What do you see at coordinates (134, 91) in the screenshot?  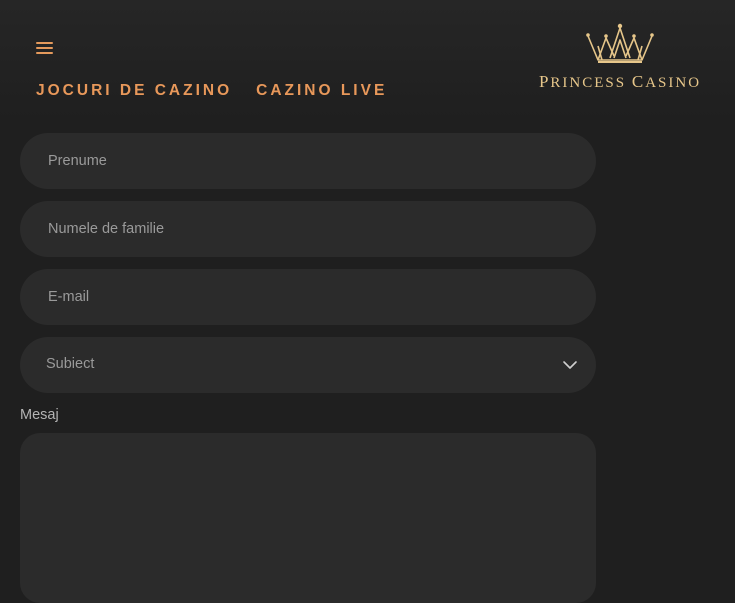 I see `nav-item-jocuri-de-cazino: JOCURI DE CAZINO` at bounding box center [134, 91].